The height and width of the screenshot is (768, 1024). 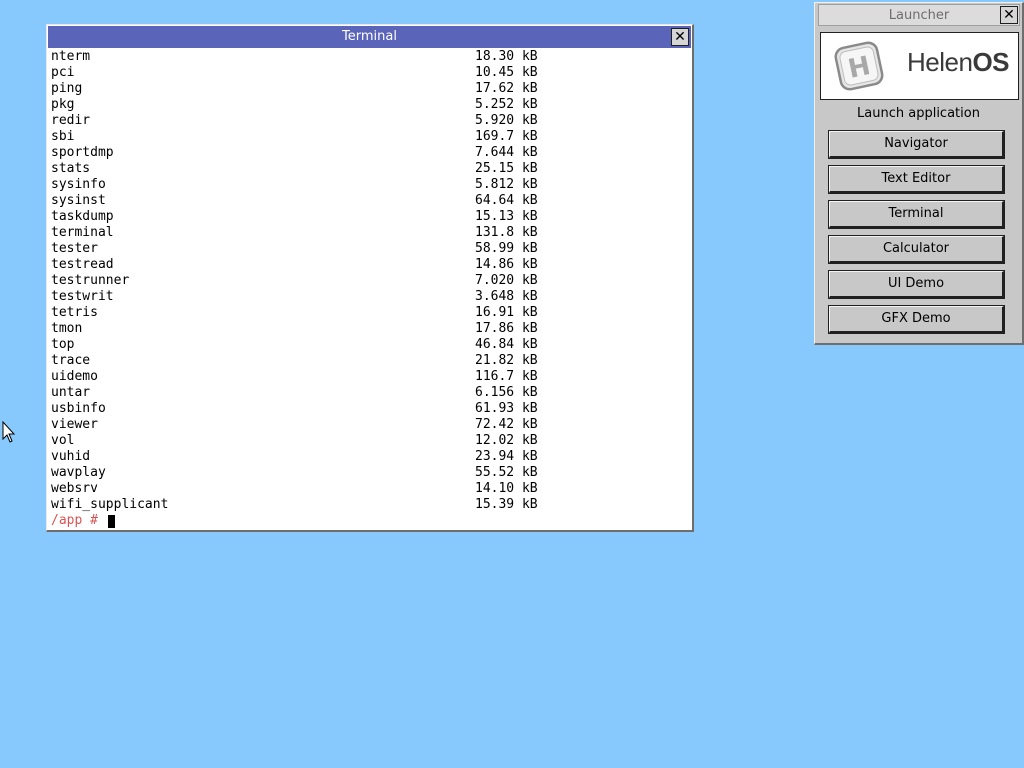 I want to click on file-name: usbinfo, so click(x=78, y=408).